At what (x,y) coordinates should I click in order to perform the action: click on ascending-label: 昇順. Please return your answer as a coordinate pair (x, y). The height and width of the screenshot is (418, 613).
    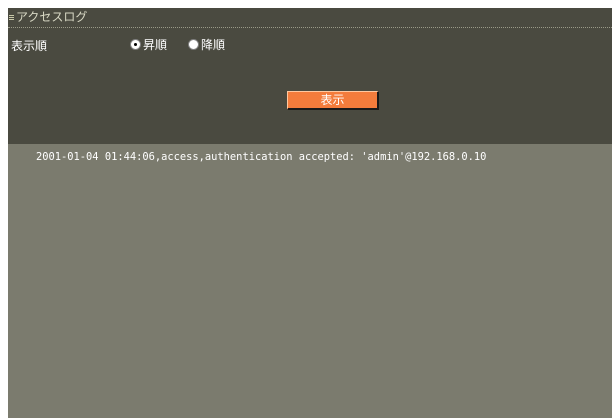
    Looking at the image, I should click on (155, 45).